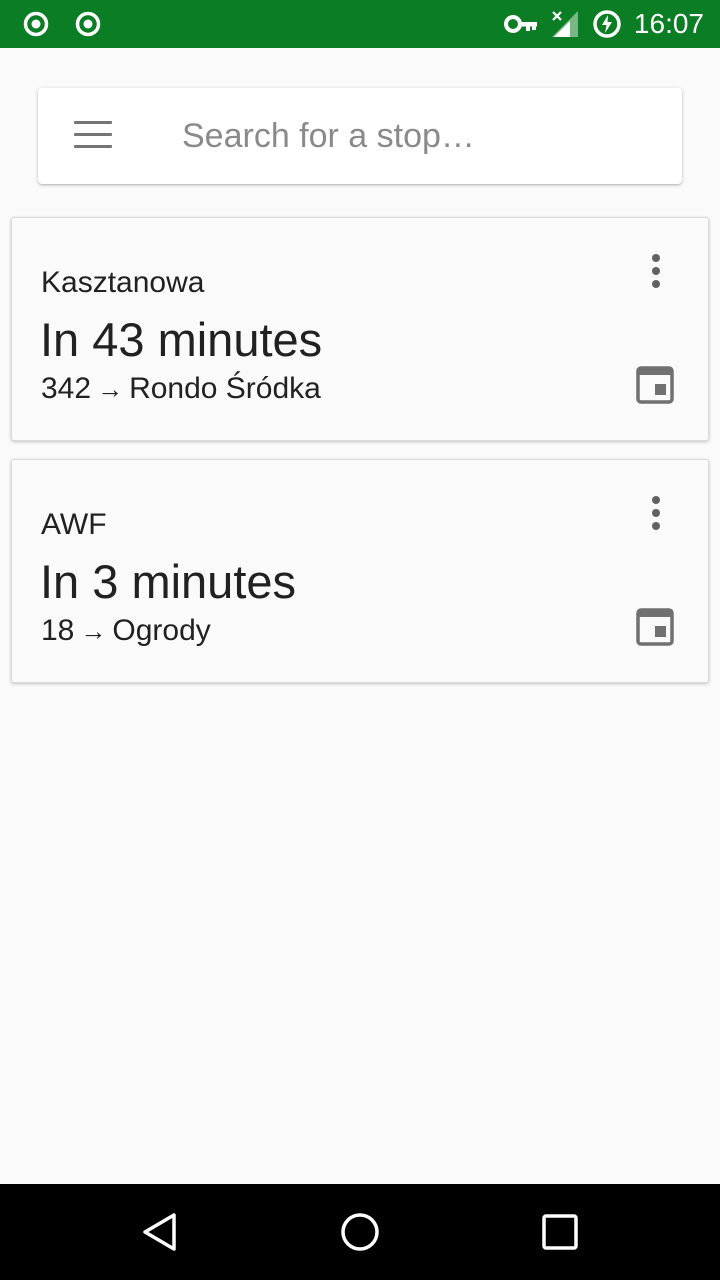 The image size is (720, 1280). Describe the element at coordinates (181, 339) in the screenshot. I see `departure-eta: In 43 minutes` at that location.